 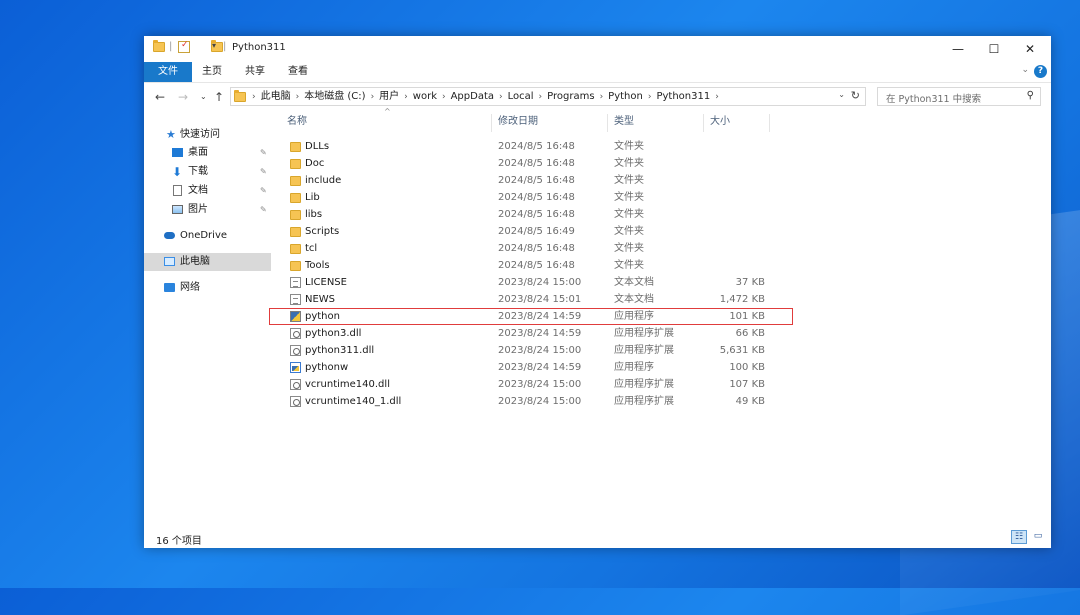 I want to click on nav-pictures: 图片 ✎, so click(x=207, y=210).